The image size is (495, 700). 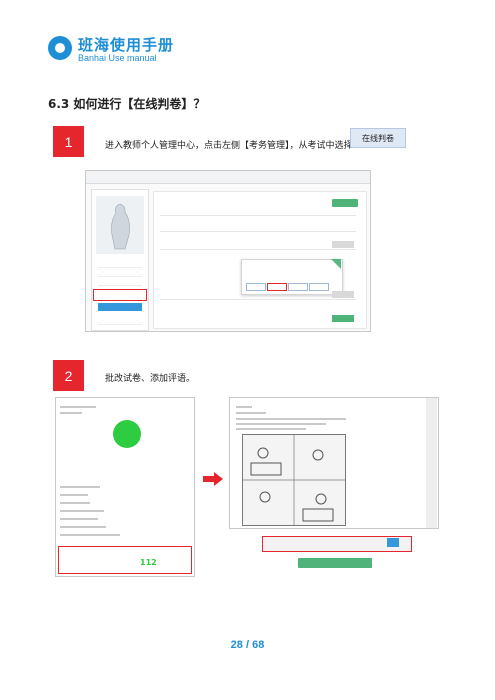 What do you see at coordinates (125, 560) in the screenshot?
I see `score-input-highlight` at bounding box center [125, 560].